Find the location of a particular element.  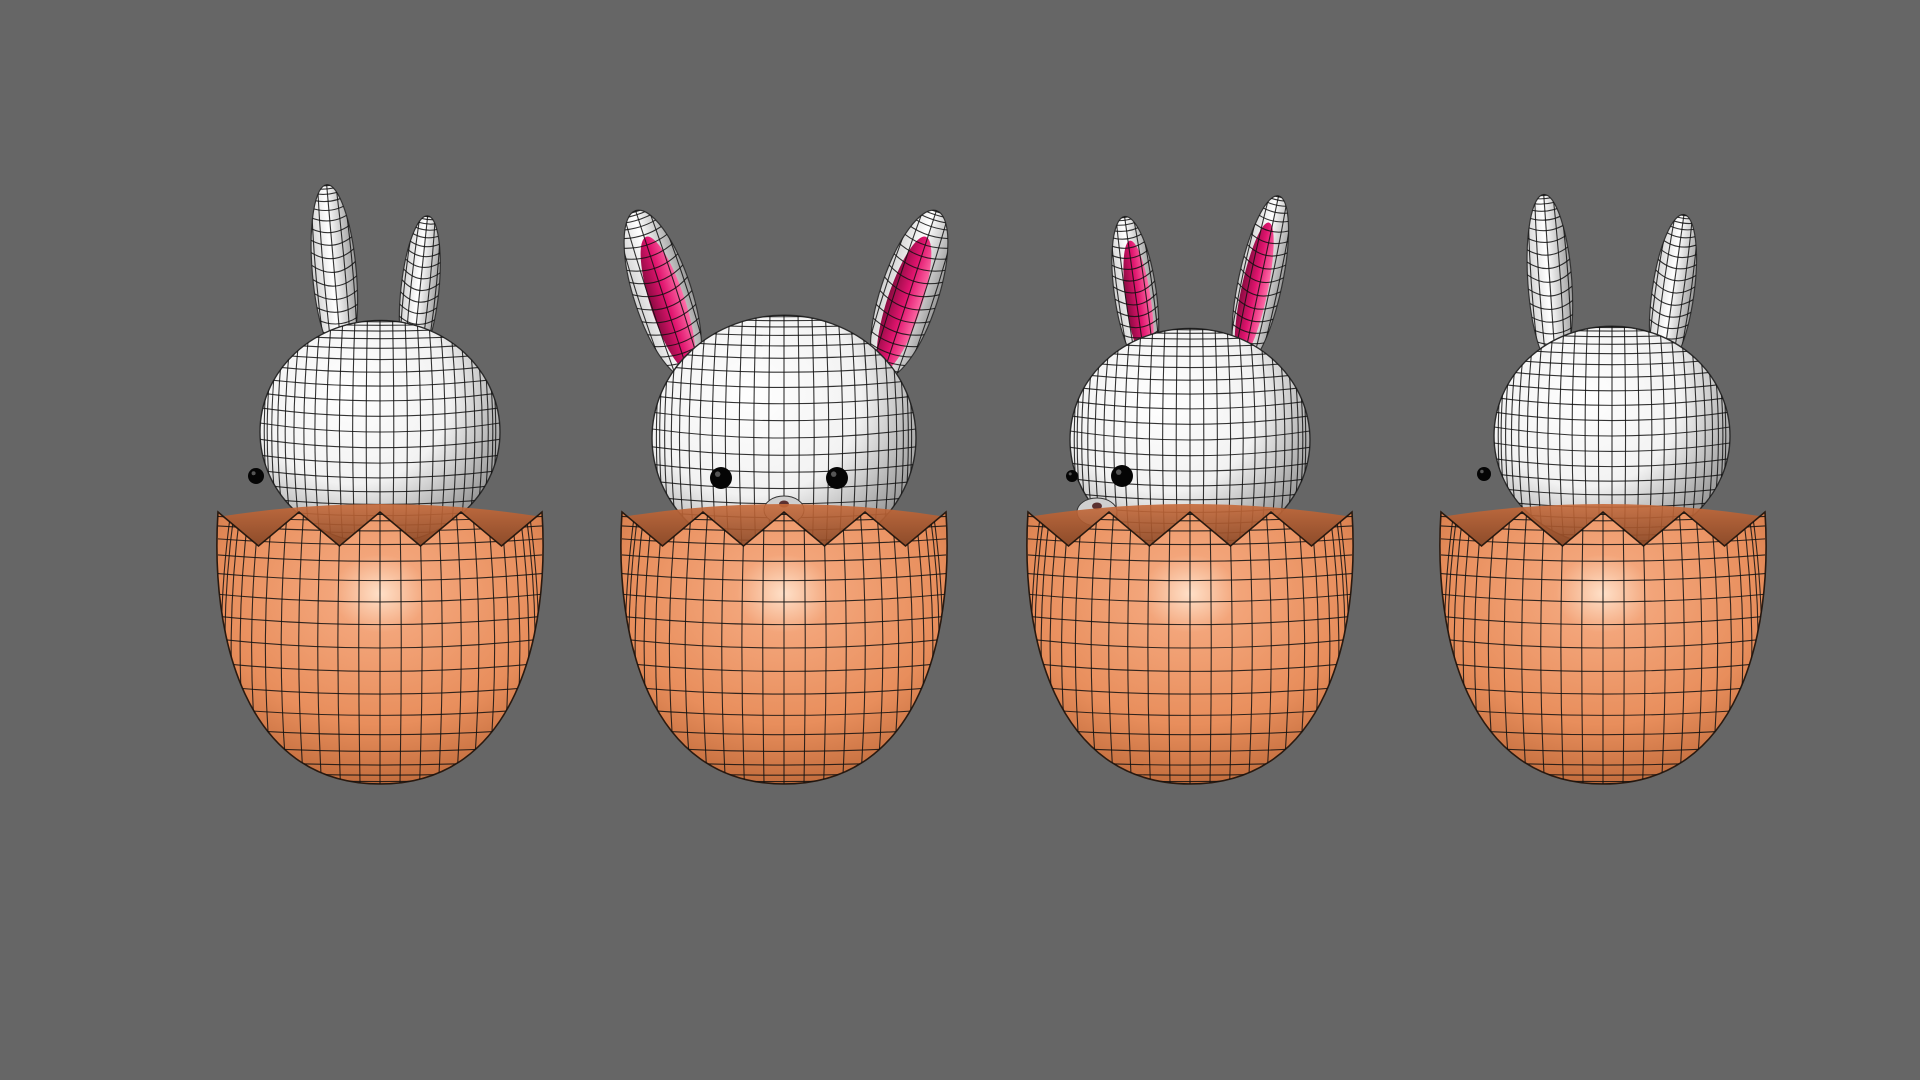

bunny-in-egg-side-view is located at coordinates (1190, 486).